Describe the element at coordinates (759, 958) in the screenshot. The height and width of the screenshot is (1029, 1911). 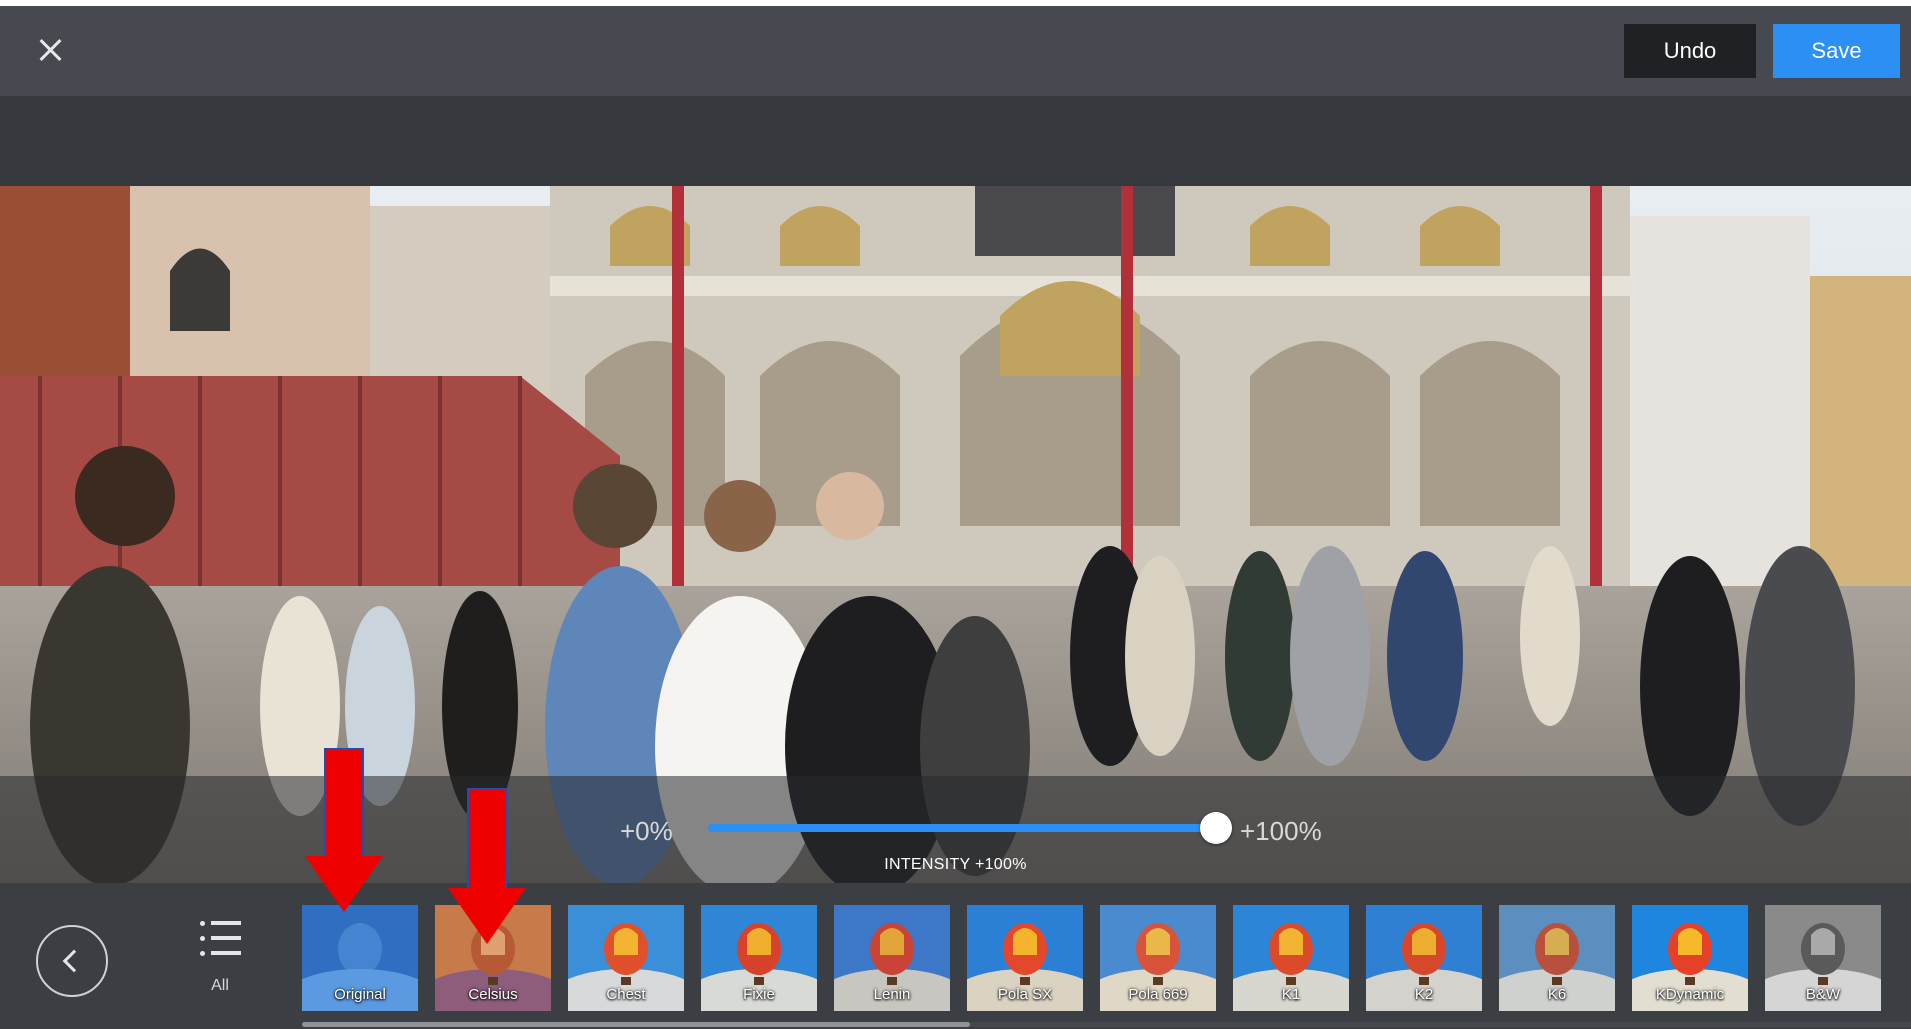
I see `filter-thumbnail: Fixie` at that location.